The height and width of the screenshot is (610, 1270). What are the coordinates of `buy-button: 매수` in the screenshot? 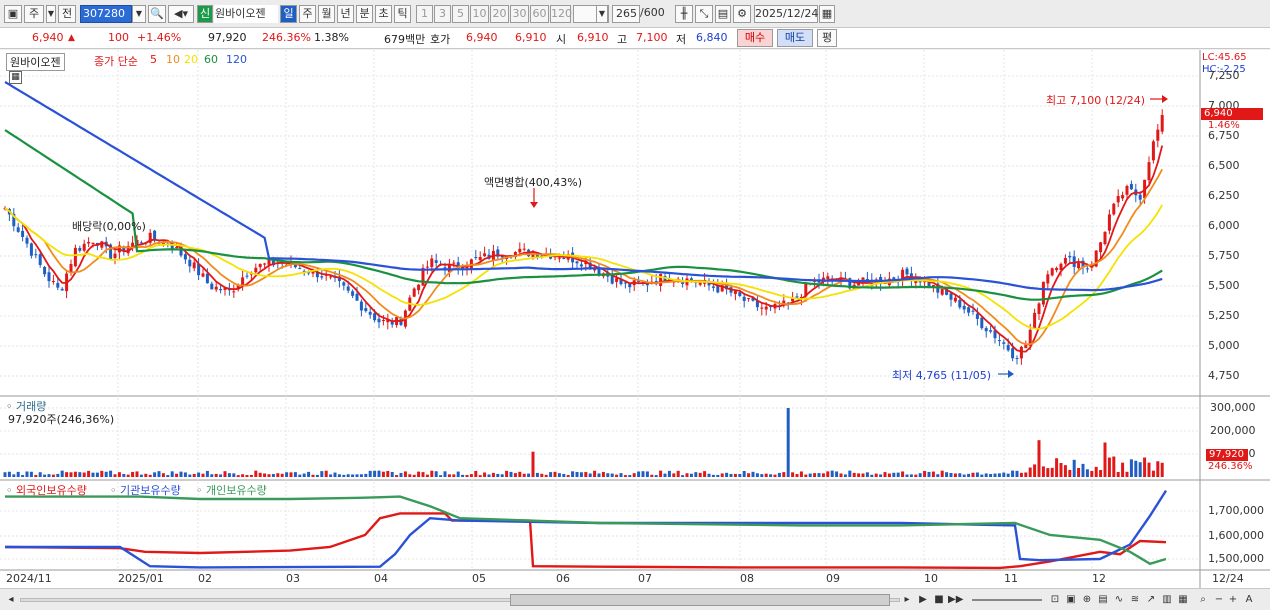 It's located at (755, 38).